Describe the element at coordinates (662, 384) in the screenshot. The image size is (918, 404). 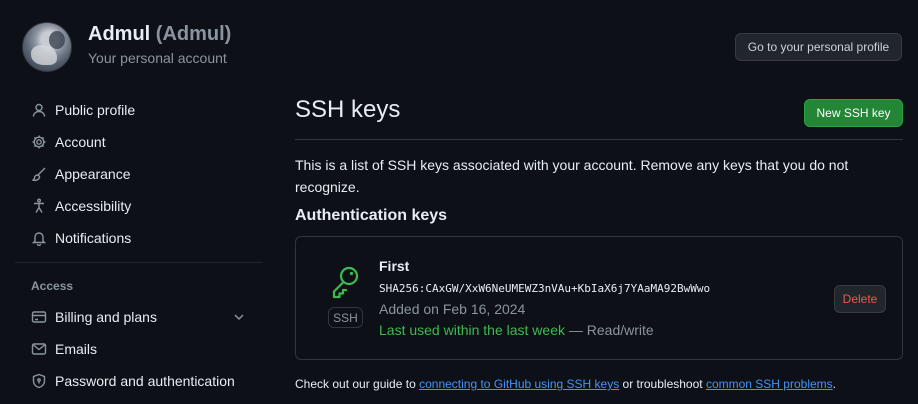
I see `guide-middle: or troubleshoot` at that location.